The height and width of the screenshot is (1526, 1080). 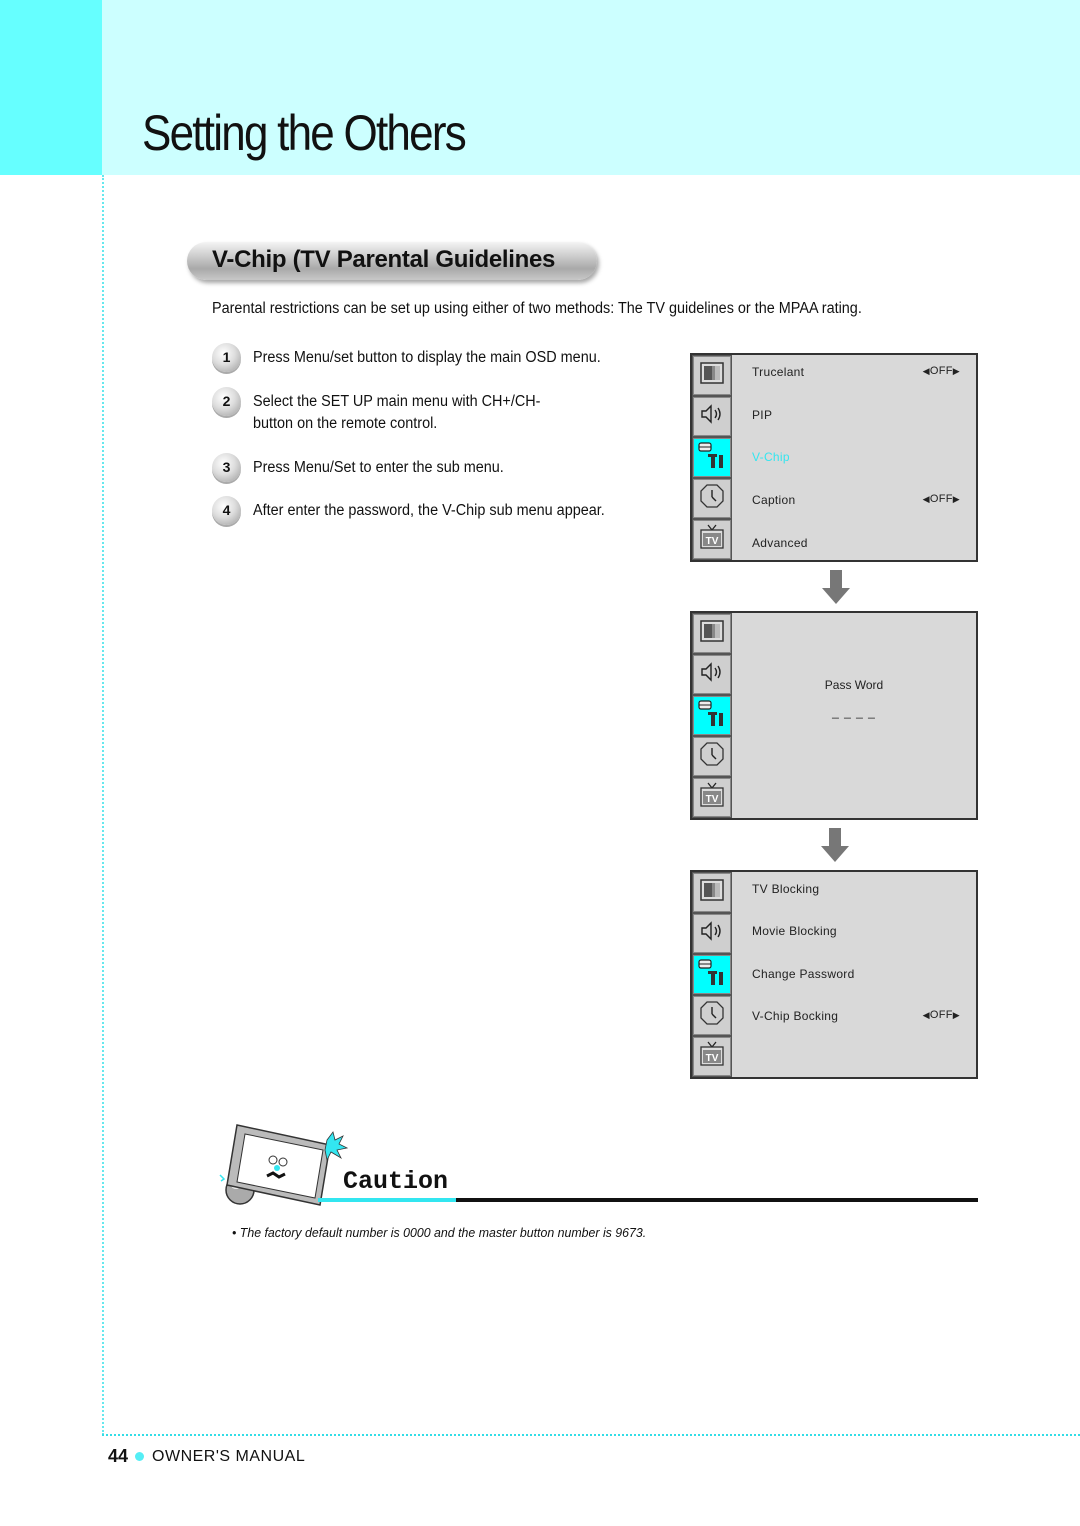 I want to click on step-line: Select the SET UP main menu with CH+/CH-, so click(x=397, y=401).